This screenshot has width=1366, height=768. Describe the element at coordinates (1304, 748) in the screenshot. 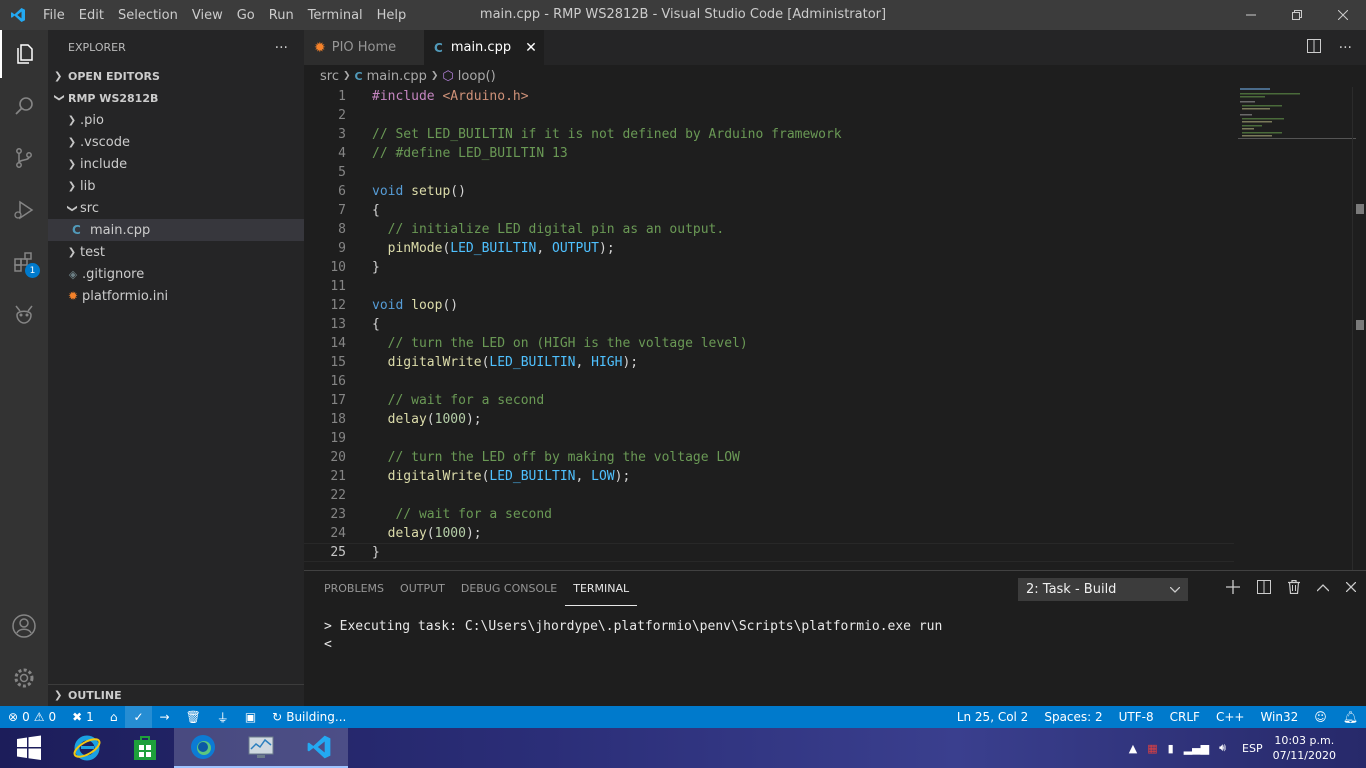

I see `clock: 10:03 p.m. 07/11/2020` at that location.